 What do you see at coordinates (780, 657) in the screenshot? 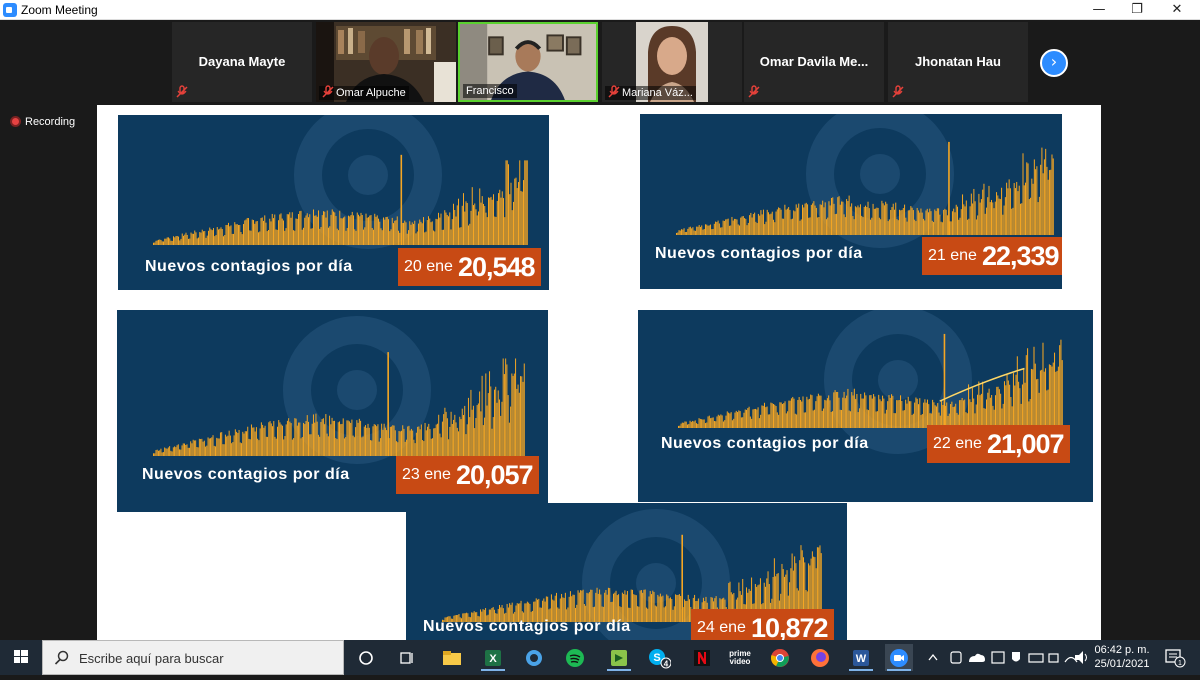
I see `chrome-icon` at bounding box center [780, 657].